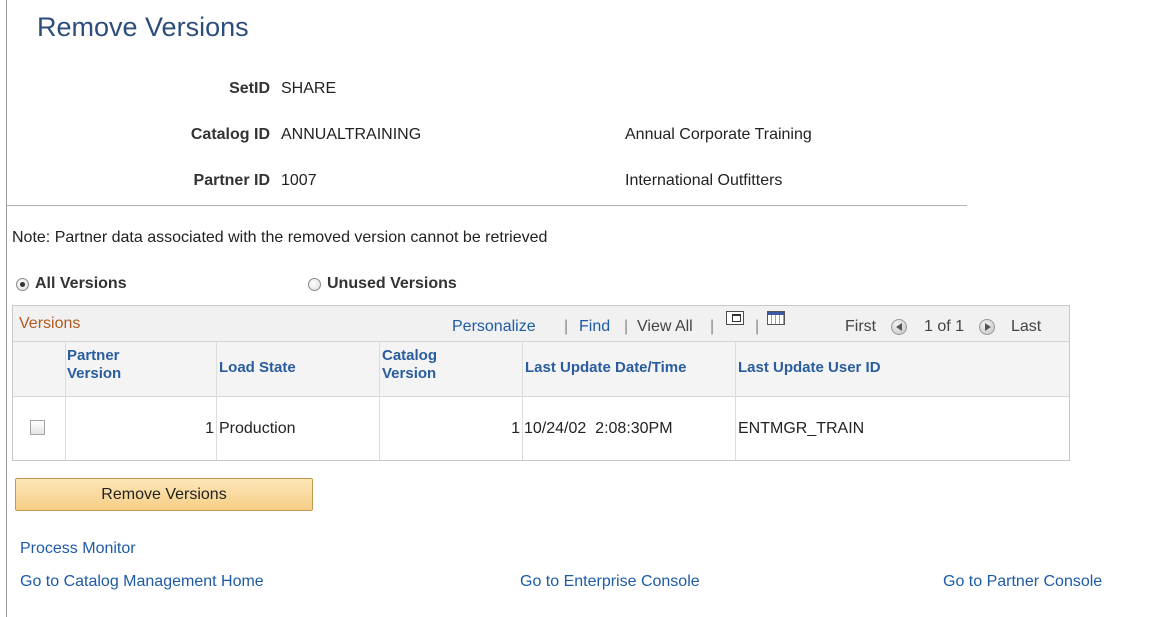 This screenshot has width=1153, height=617. I want to click on download-spreadsheet-icon, so click(776, 318).